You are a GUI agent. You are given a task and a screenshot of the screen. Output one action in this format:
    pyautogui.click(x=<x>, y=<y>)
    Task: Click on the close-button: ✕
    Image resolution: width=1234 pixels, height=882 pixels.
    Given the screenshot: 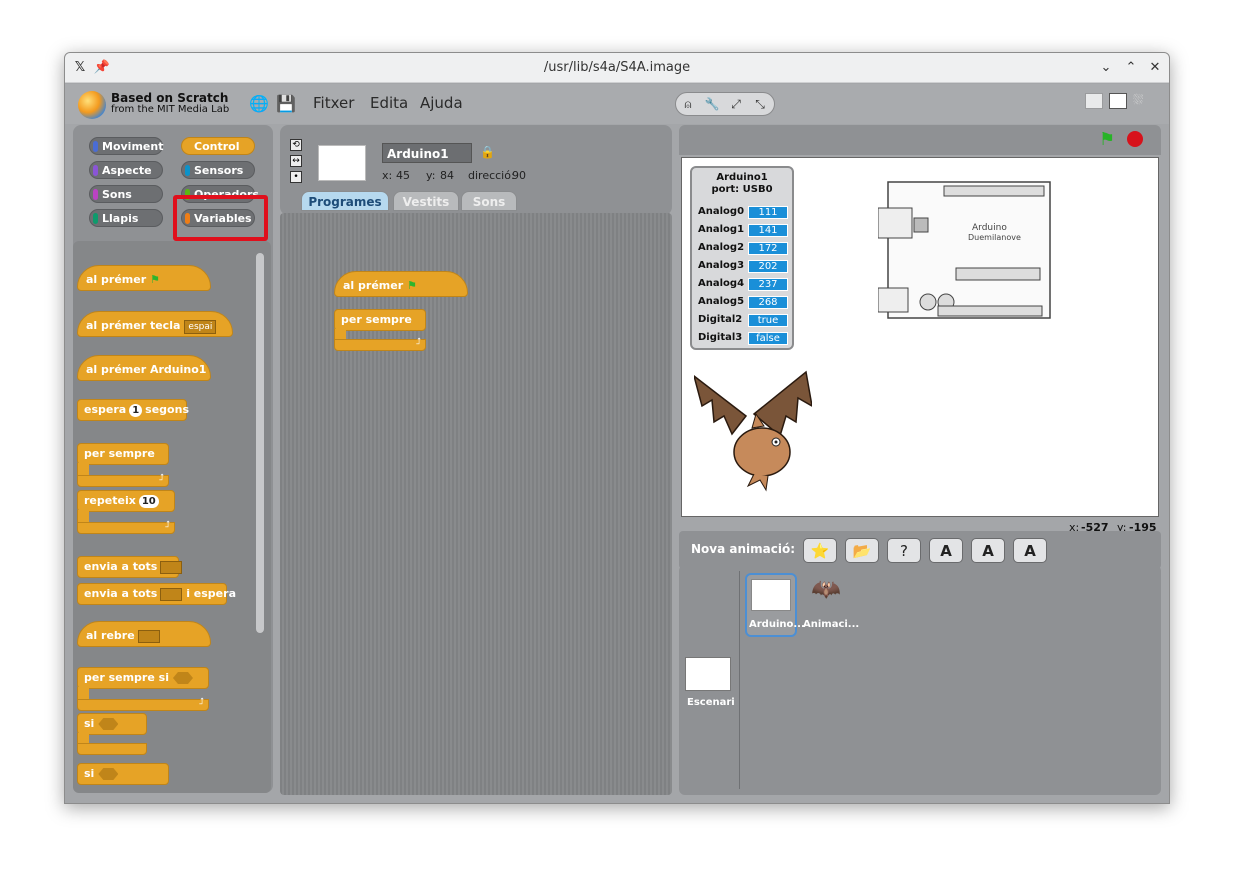 What is the action you would take?
    pyautogui.click(x=1155, y=68)
    